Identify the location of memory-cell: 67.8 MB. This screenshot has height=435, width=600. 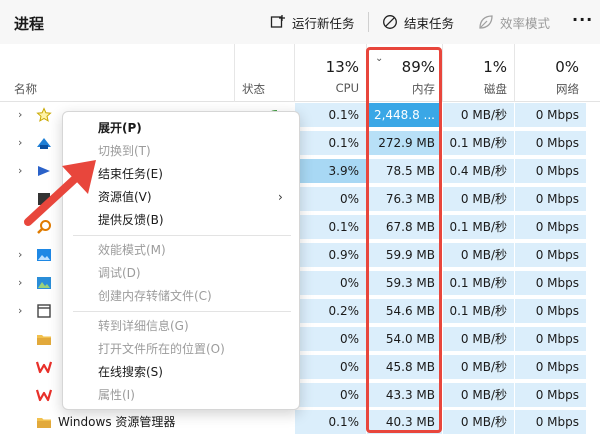
(404, 227).